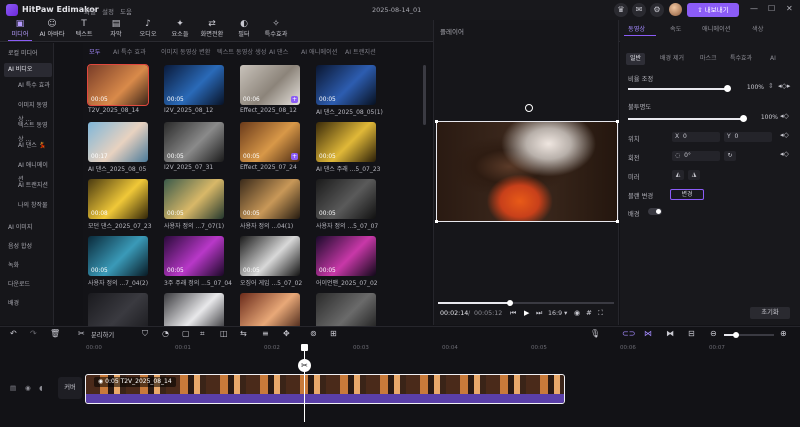 The height and width of the screenshot is (427, 800). What do you see at coordinates (28, 388) in the screenshot?
I see `track-visibility-icon: ◉` at bounding box center [28, 388].